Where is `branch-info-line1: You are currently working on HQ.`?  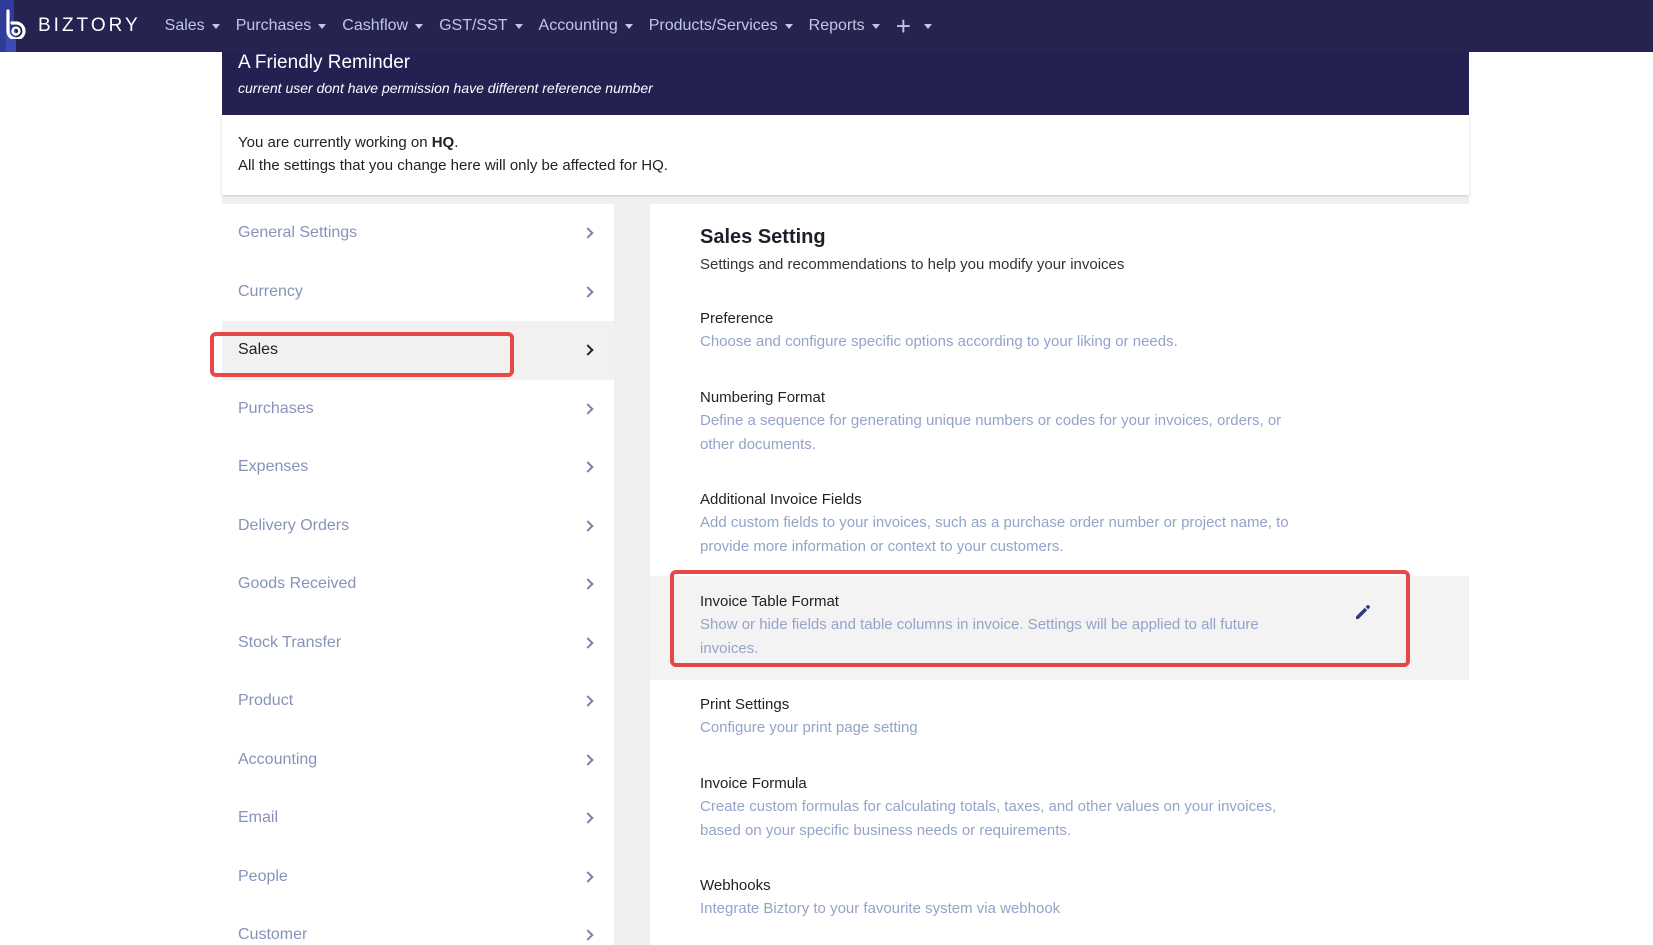 branch-info-line1: You are currently working on HQ. is located at coordinates (845, 142).